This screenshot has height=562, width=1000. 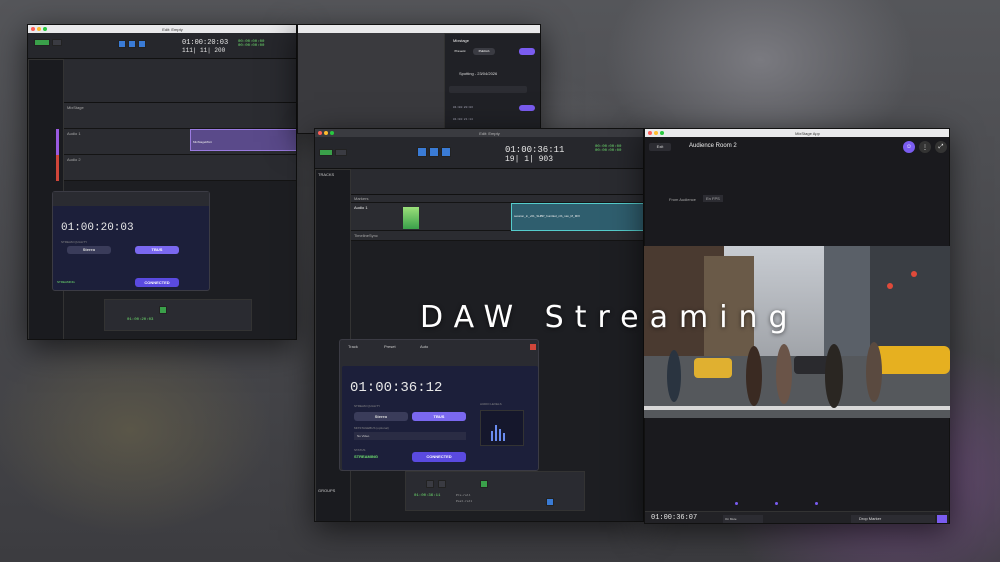 I want to click on accent-button, so click(x=527, y=51).